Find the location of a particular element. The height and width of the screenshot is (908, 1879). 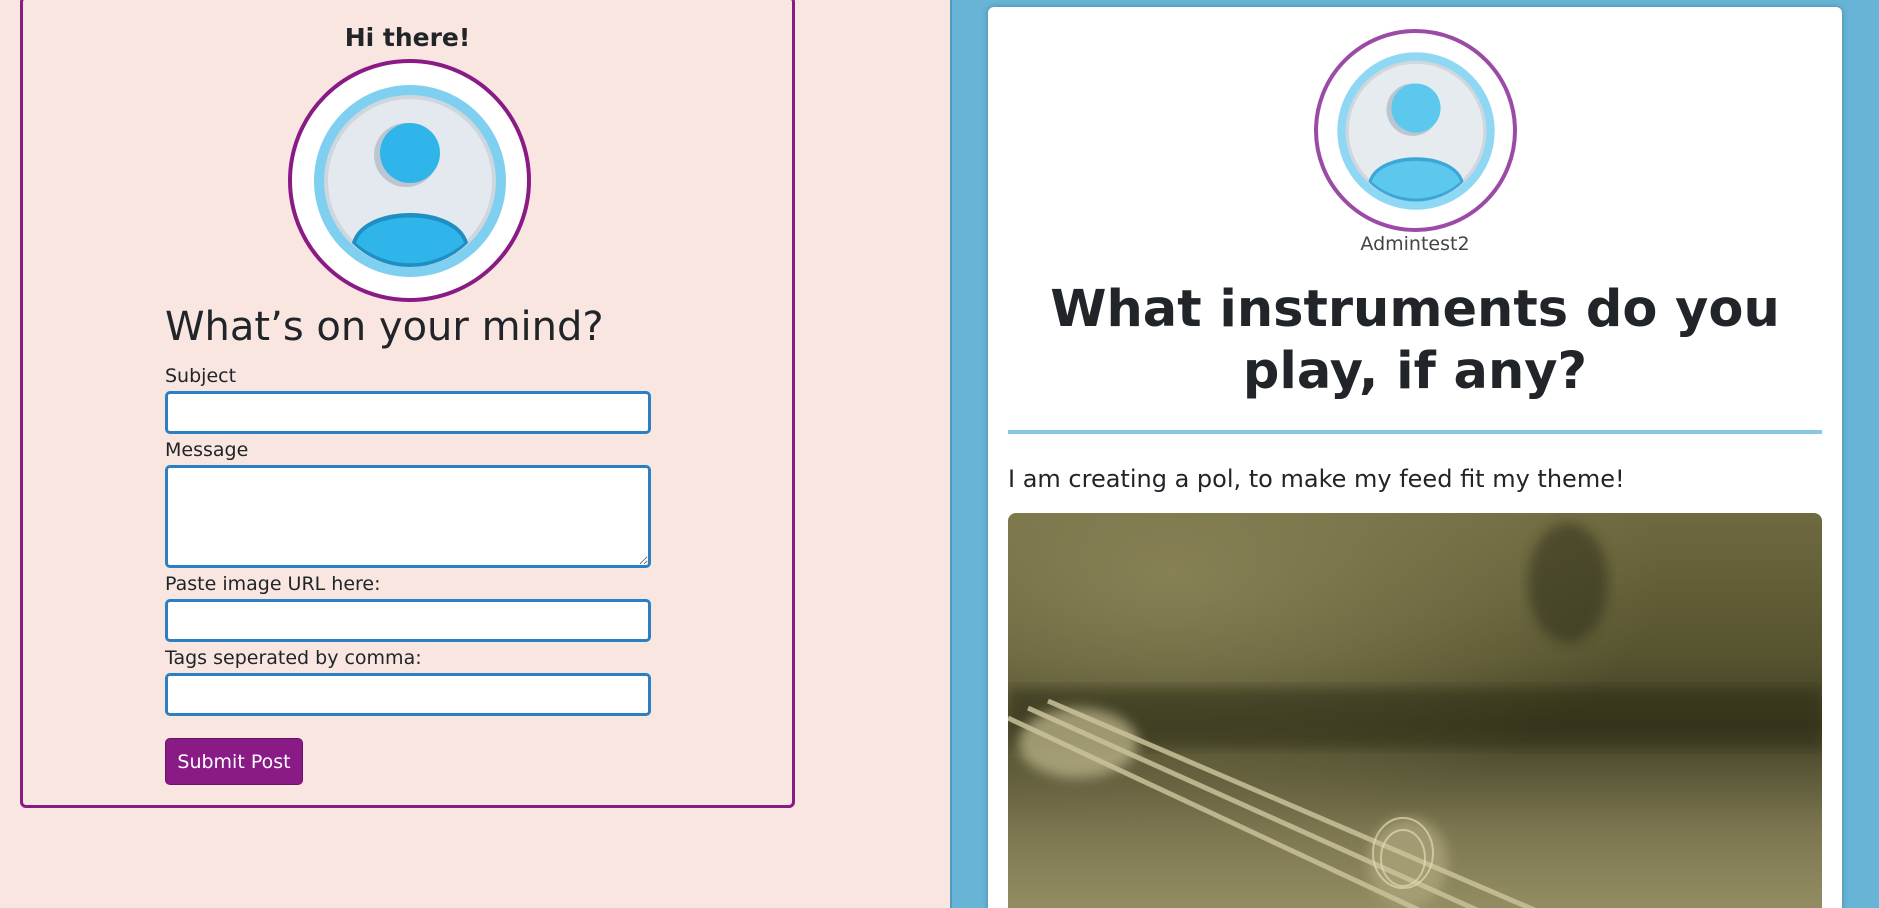

message-input is located at coordinates (408, 516).